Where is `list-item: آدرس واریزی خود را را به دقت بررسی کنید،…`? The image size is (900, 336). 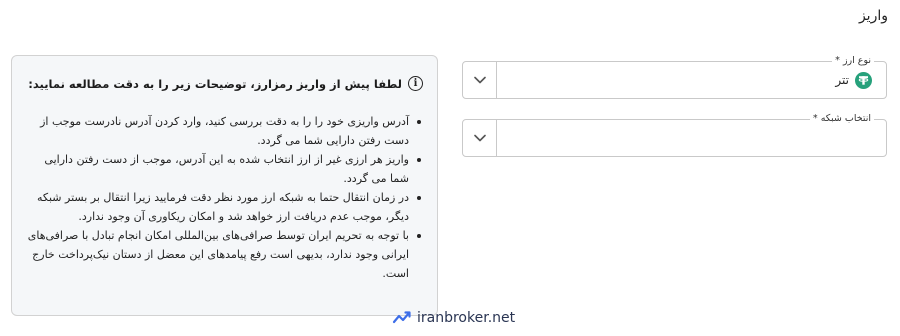
list-item: آدرس واریزی خود را را به دقت بررسی کنید،… is located at coordinates (225, 131).